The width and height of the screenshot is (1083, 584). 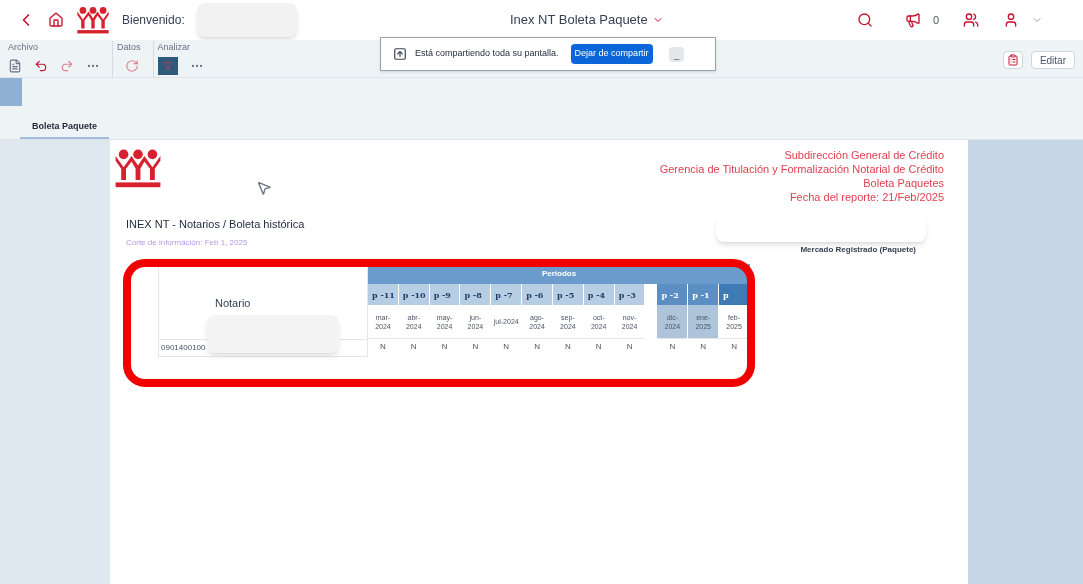 I want to click on clipboard-button, so click(x=1012, y=60).